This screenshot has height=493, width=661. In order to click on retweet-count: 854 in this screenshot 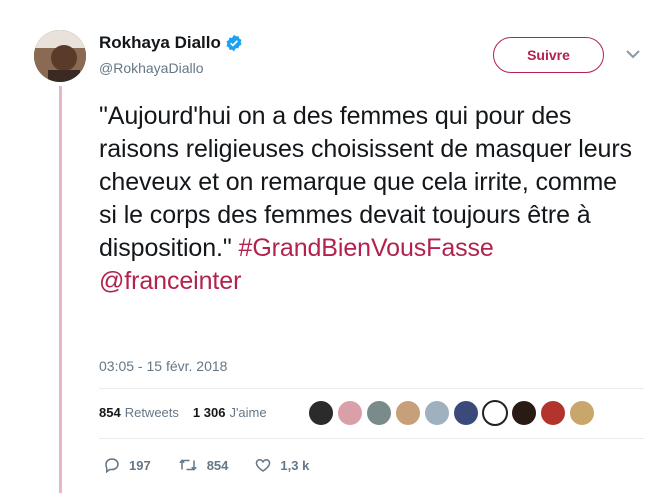, I will do `click(217, 465)`.